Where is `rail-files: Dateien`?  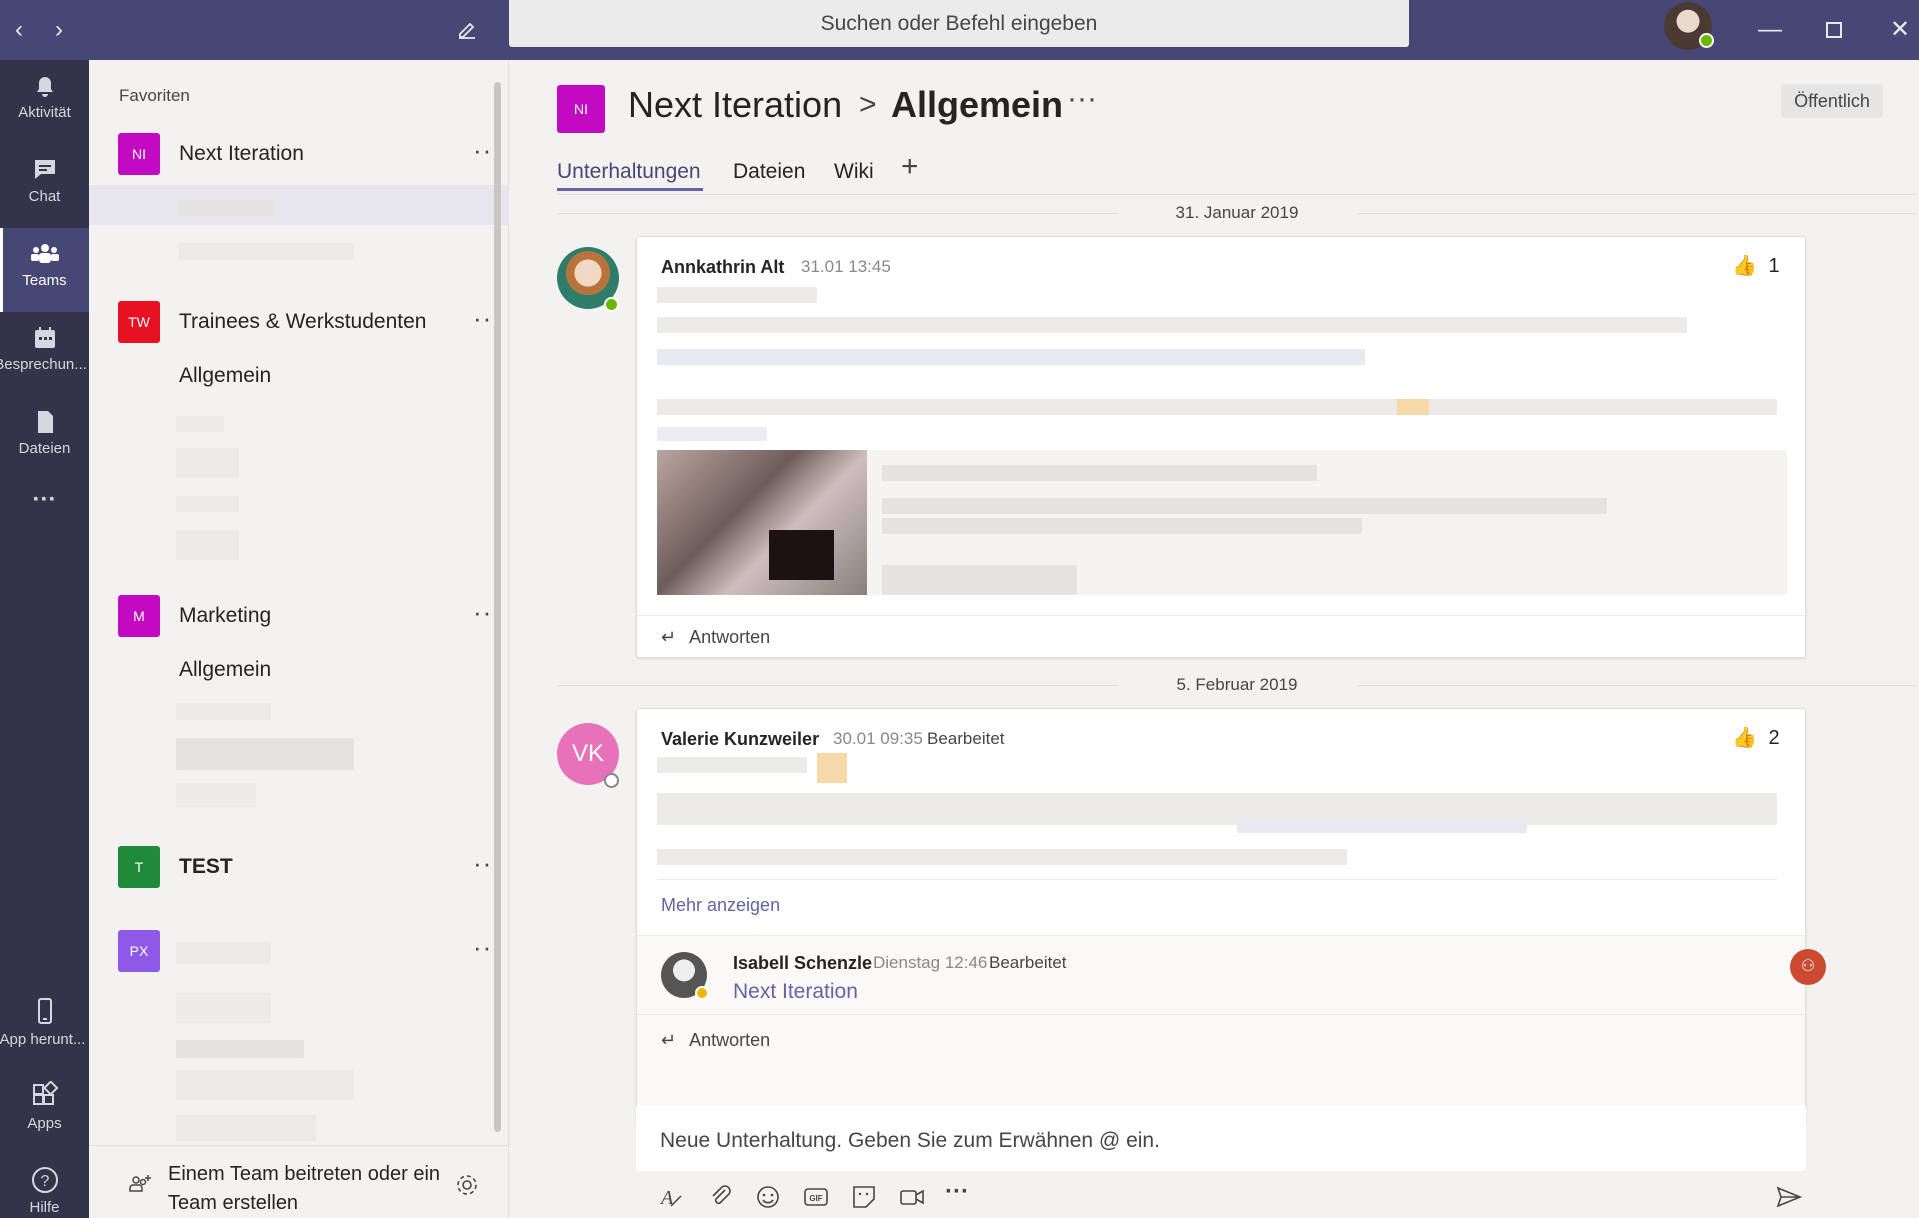 rail-files: Dateien is located at coordinates (44, 438).